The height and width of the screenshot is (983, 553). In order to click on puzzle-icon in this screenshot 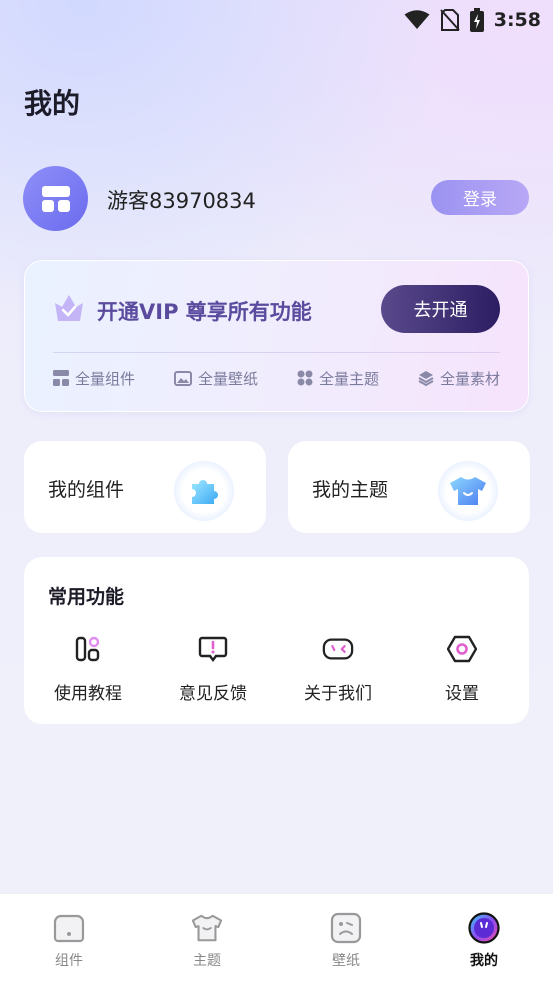, I will do `click(205, 492)`.